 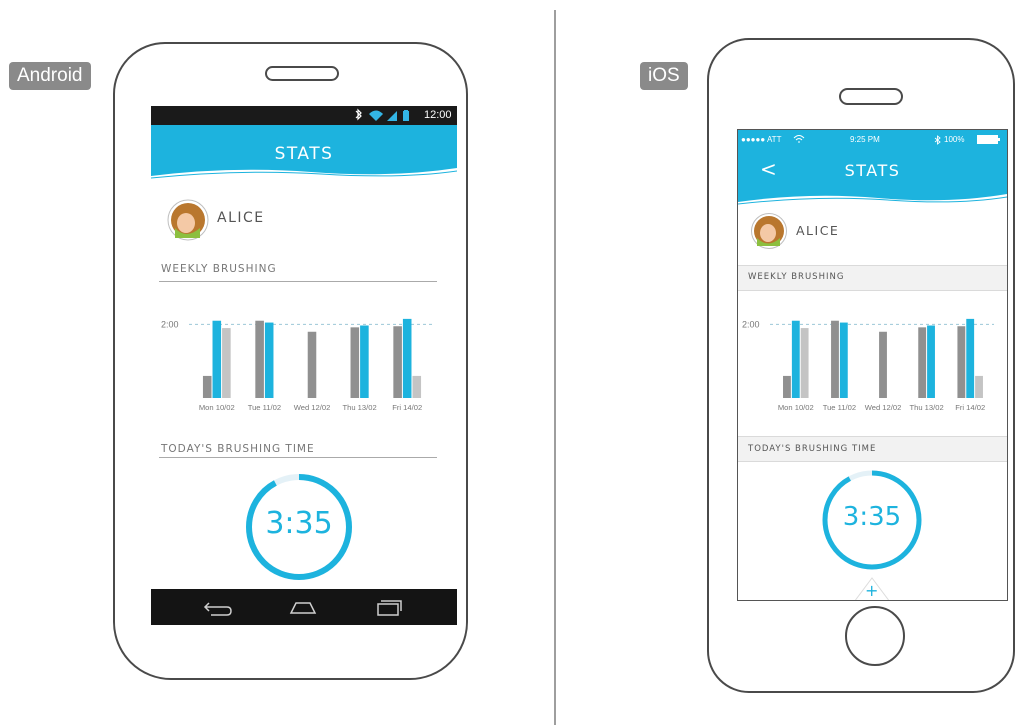 I want to click on back-icon, so click(x=218, y=607).